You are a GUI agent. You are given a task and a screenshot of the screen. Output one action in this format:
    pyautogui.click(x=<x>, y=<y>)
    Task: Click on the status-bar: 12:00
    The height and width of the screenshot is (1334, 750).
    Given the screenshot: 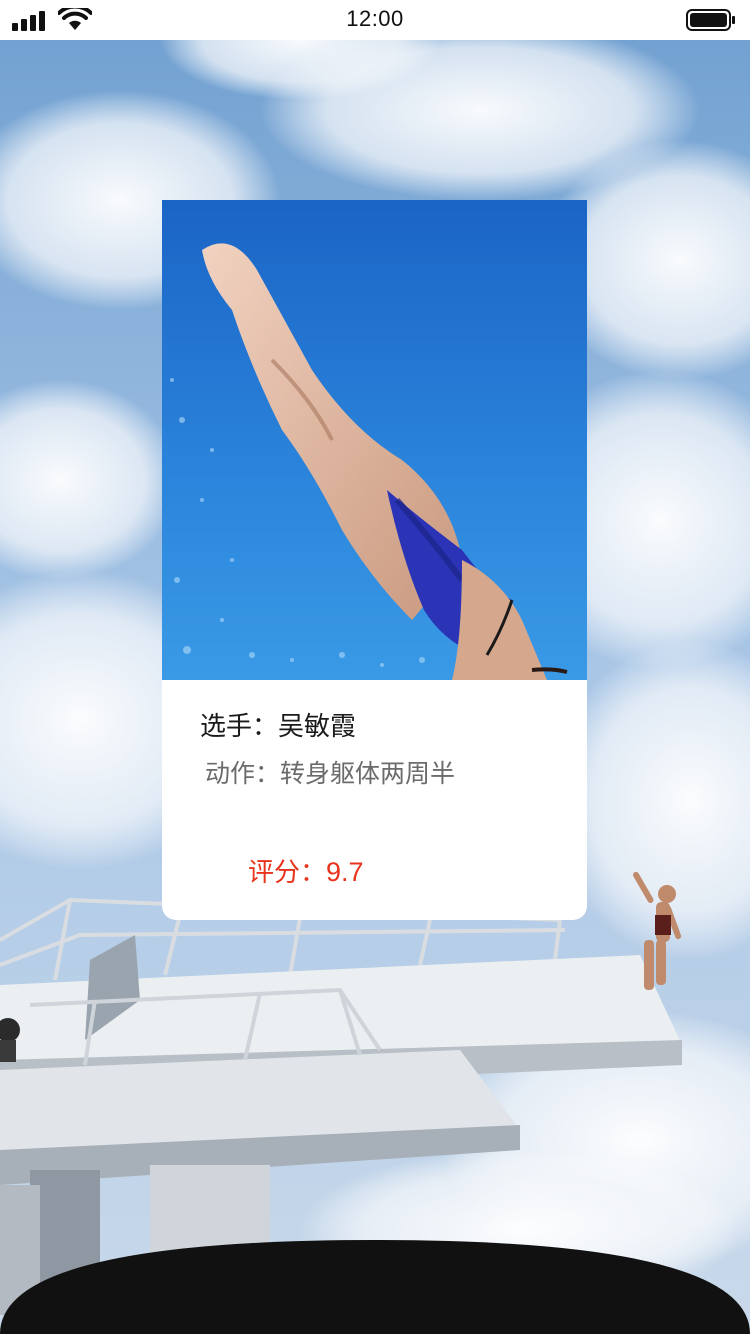 What is the action you would take?
    pyautogui.click(x=375, y=20)
    